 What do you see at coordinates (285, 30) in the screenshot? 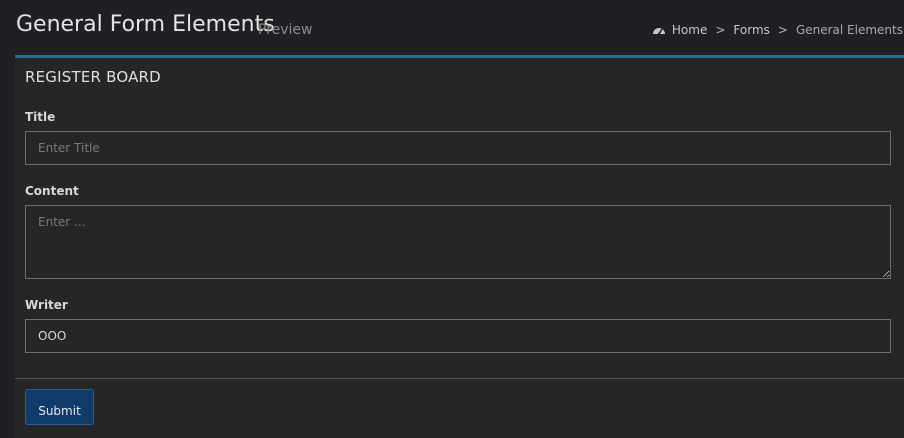
I see `page-subtitle: Preview` at bounding box center [285, 30].